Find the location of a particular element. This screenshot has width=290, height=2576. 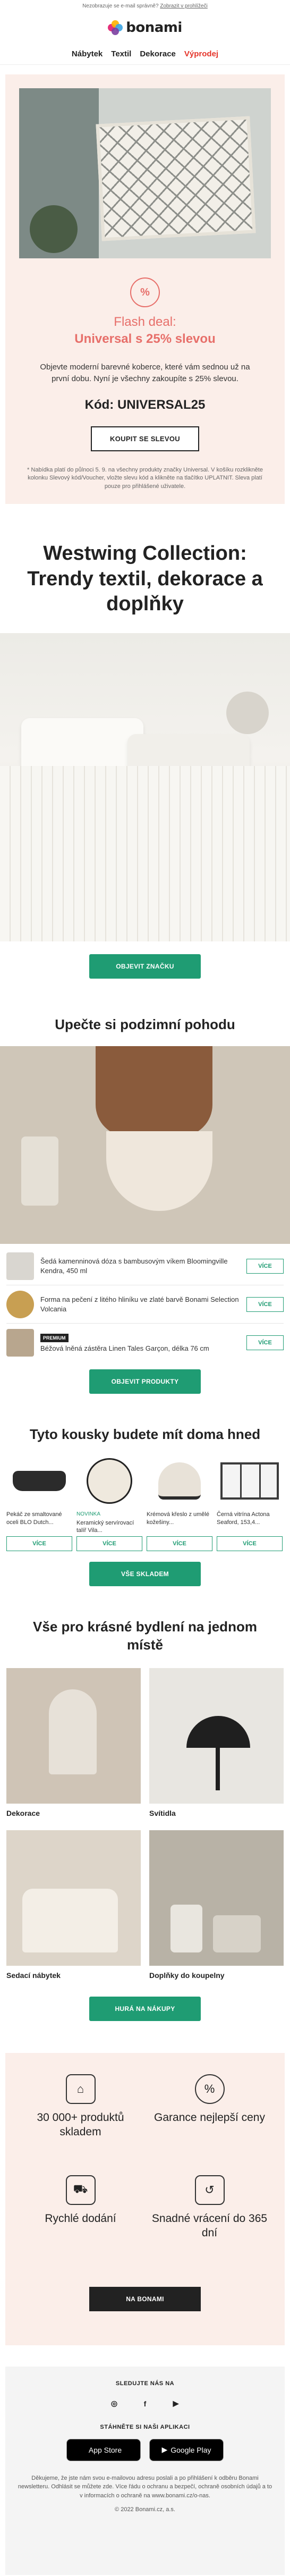

chair-shape is located at coordinates (70, 1920).